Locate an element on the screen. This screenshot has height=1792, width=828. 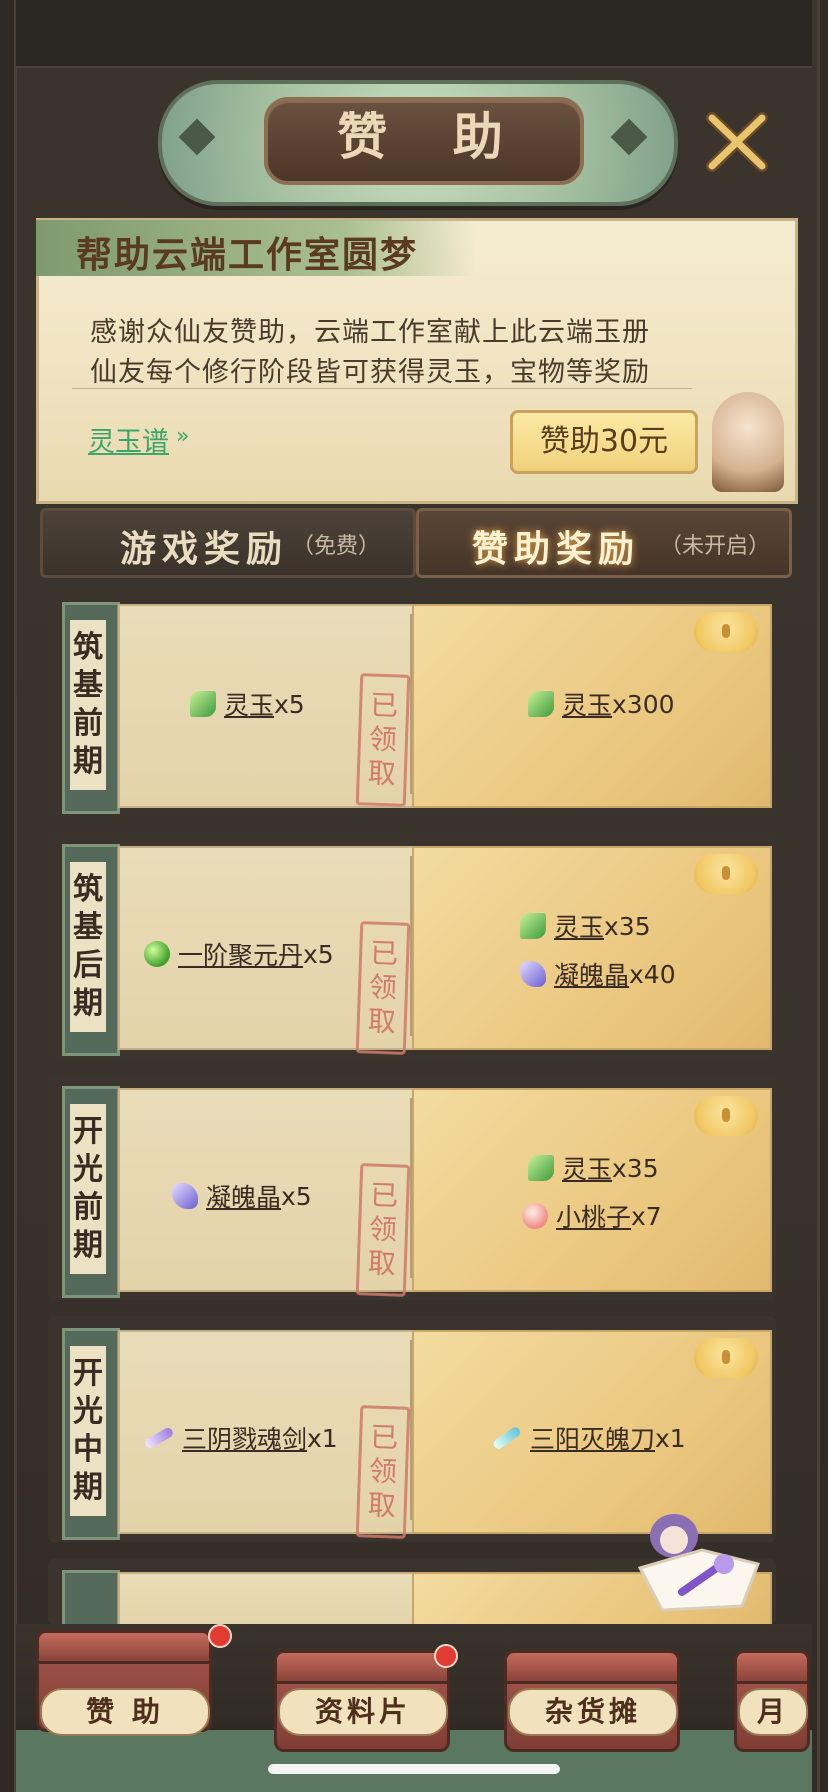
stage-label: 筑基前期 is located at coordinates (88, 704).